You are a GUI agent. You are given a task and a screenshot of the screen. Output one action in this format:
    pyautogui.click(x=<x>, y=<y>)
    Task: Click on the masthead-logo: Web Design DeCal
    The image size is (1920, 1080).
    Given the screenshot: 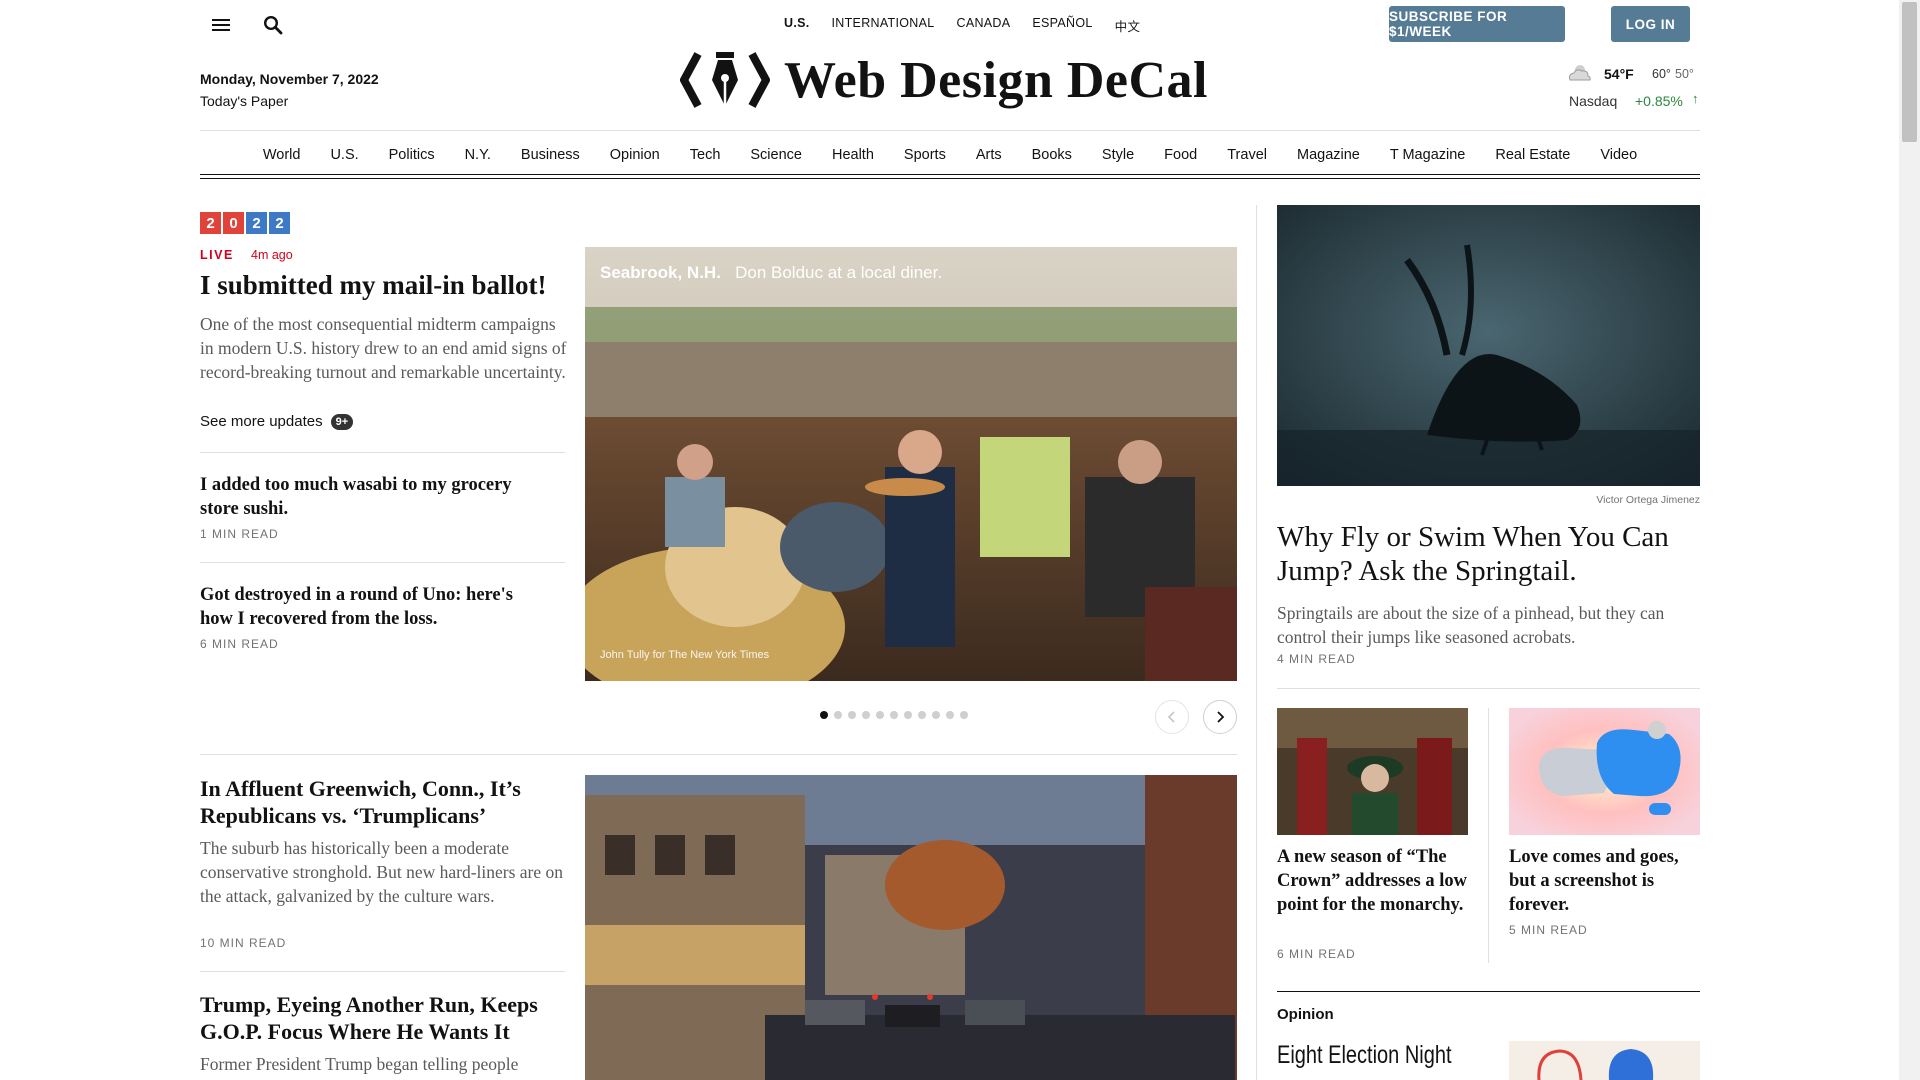 What is the action you would take?
    pyautogui.click(x=944, y=80)
    